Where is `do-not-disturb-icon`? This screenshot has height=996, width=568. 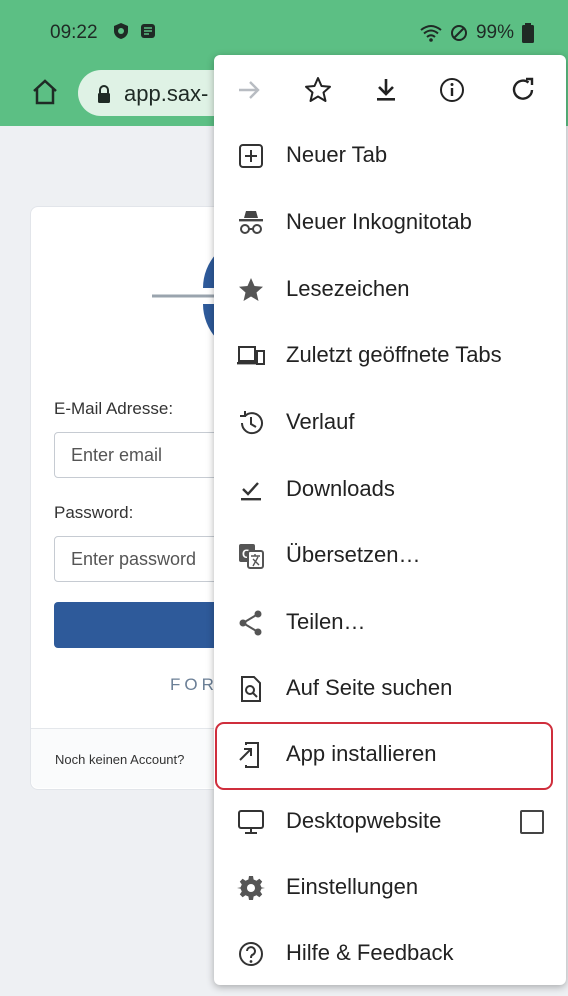
do-not-disturb-icon is located at coordinates (458, 33).